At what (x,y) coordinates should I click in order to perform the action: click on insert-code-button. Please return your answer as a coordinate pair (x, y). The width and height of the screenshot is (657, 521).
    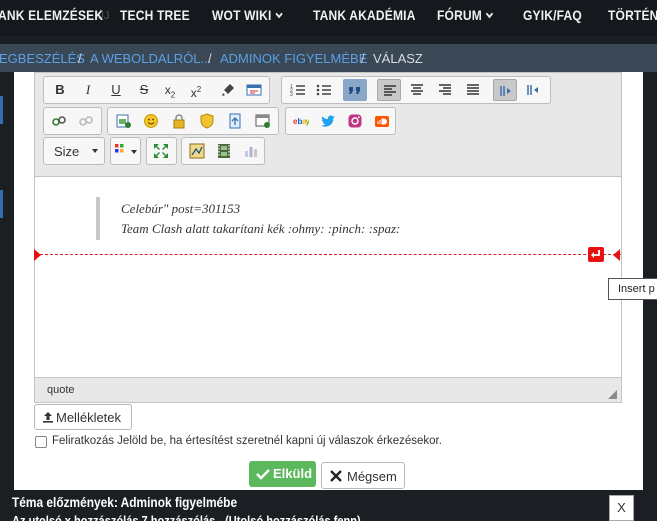
    Looking at the image, I should click on (197, 151).